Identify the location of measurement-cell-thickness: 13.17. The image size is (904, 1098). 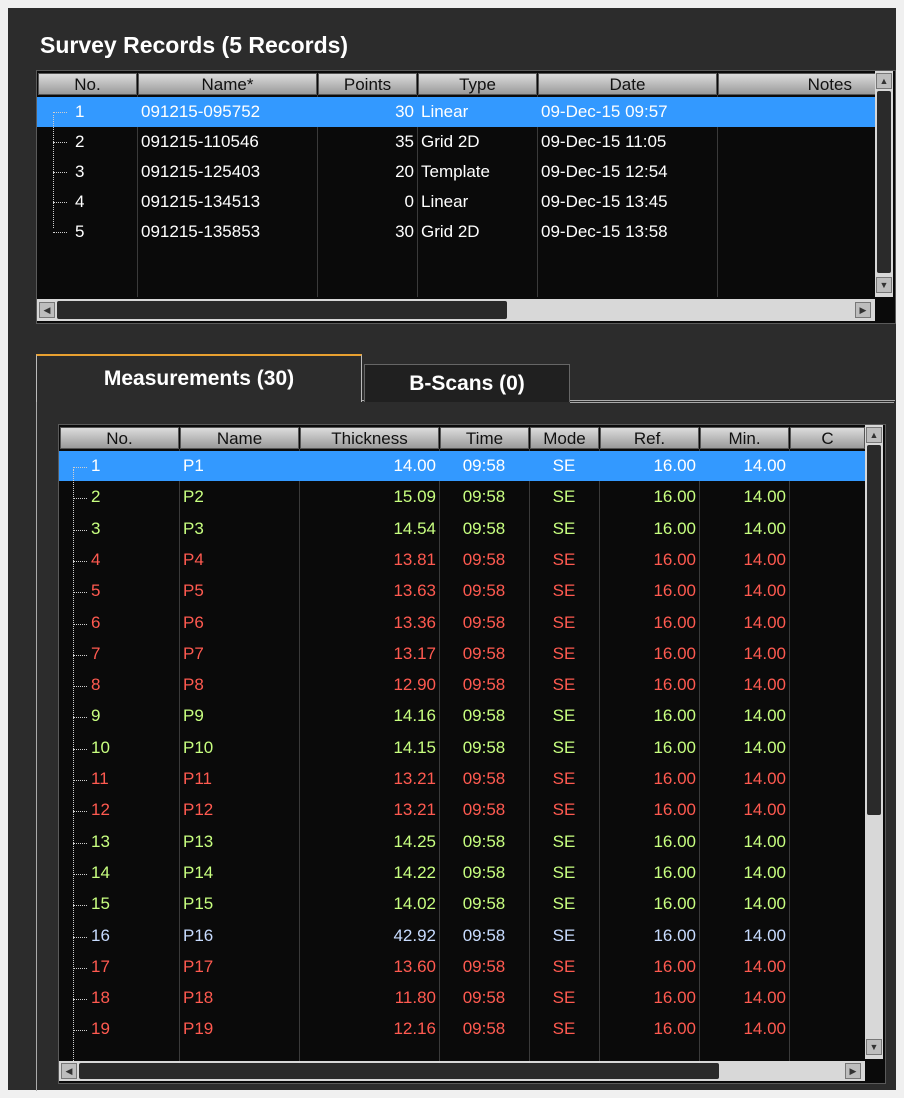
(414, 653).